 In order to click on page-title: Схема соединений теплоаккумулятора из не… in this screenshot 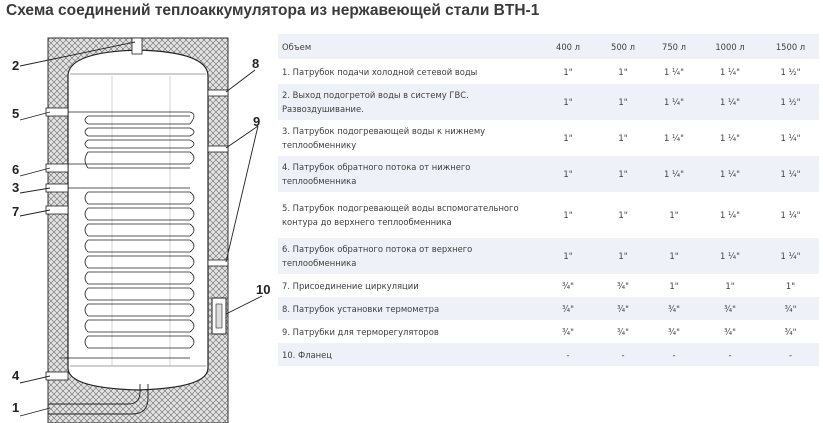, I will do `click(273, 10)`.